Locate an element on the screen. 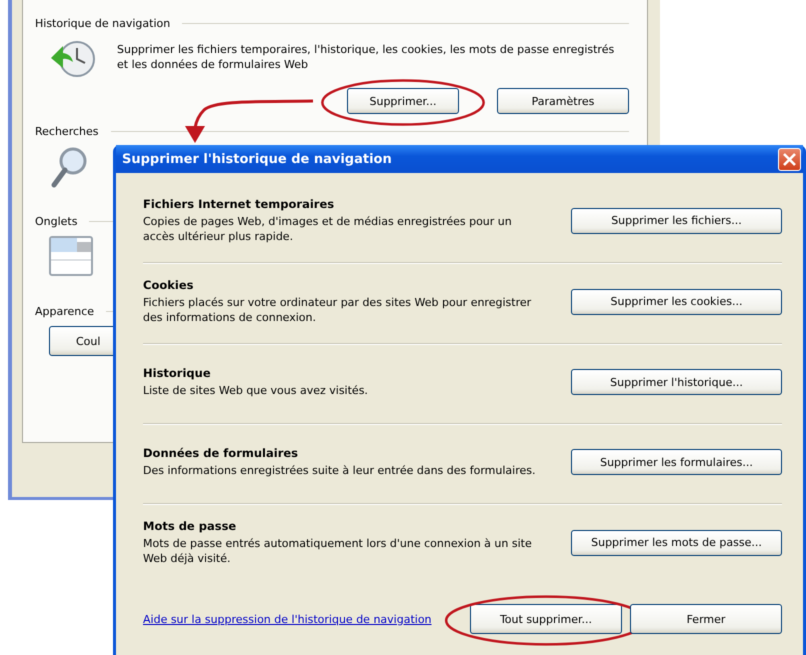  section-title: Historique is located at coordinates (177, 373).